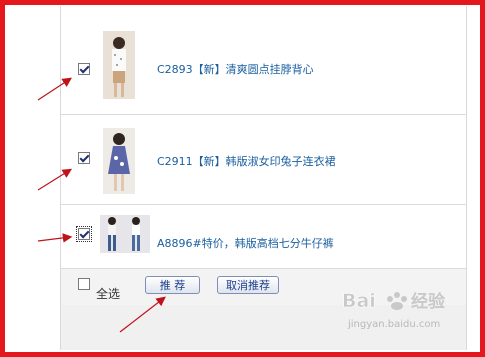 The width and height of the screenshot is (485, 357). Describe the element at coordinates (402, 312) in the screenshot. I see `baidu-jingyan-watermark: Bai 经验 jingyan.baidu.com` at that location.